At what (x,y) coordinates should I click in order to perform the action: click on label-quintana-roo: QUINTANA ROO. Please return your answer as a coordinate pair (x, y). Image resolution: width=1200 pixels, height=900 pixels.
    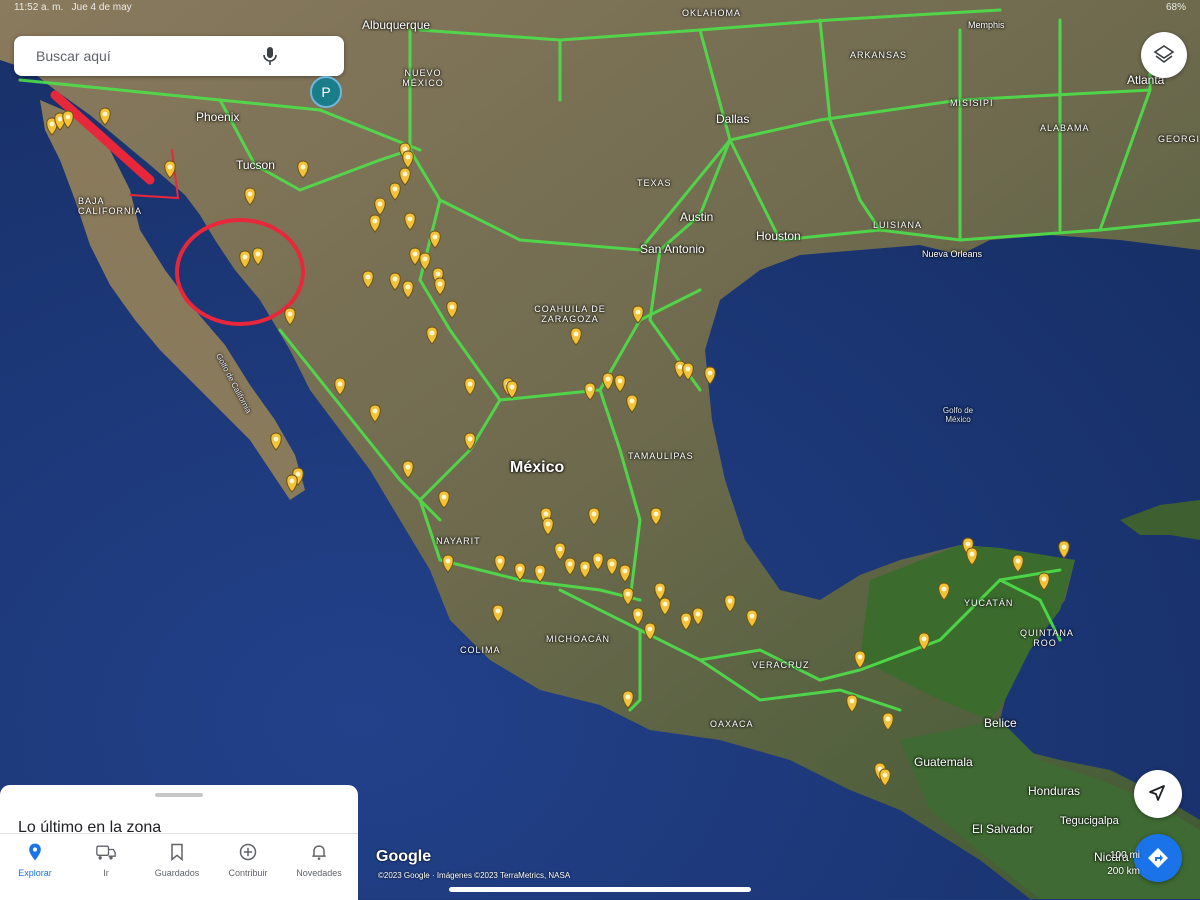
    Looking at the image, I should click on (1047, 638).